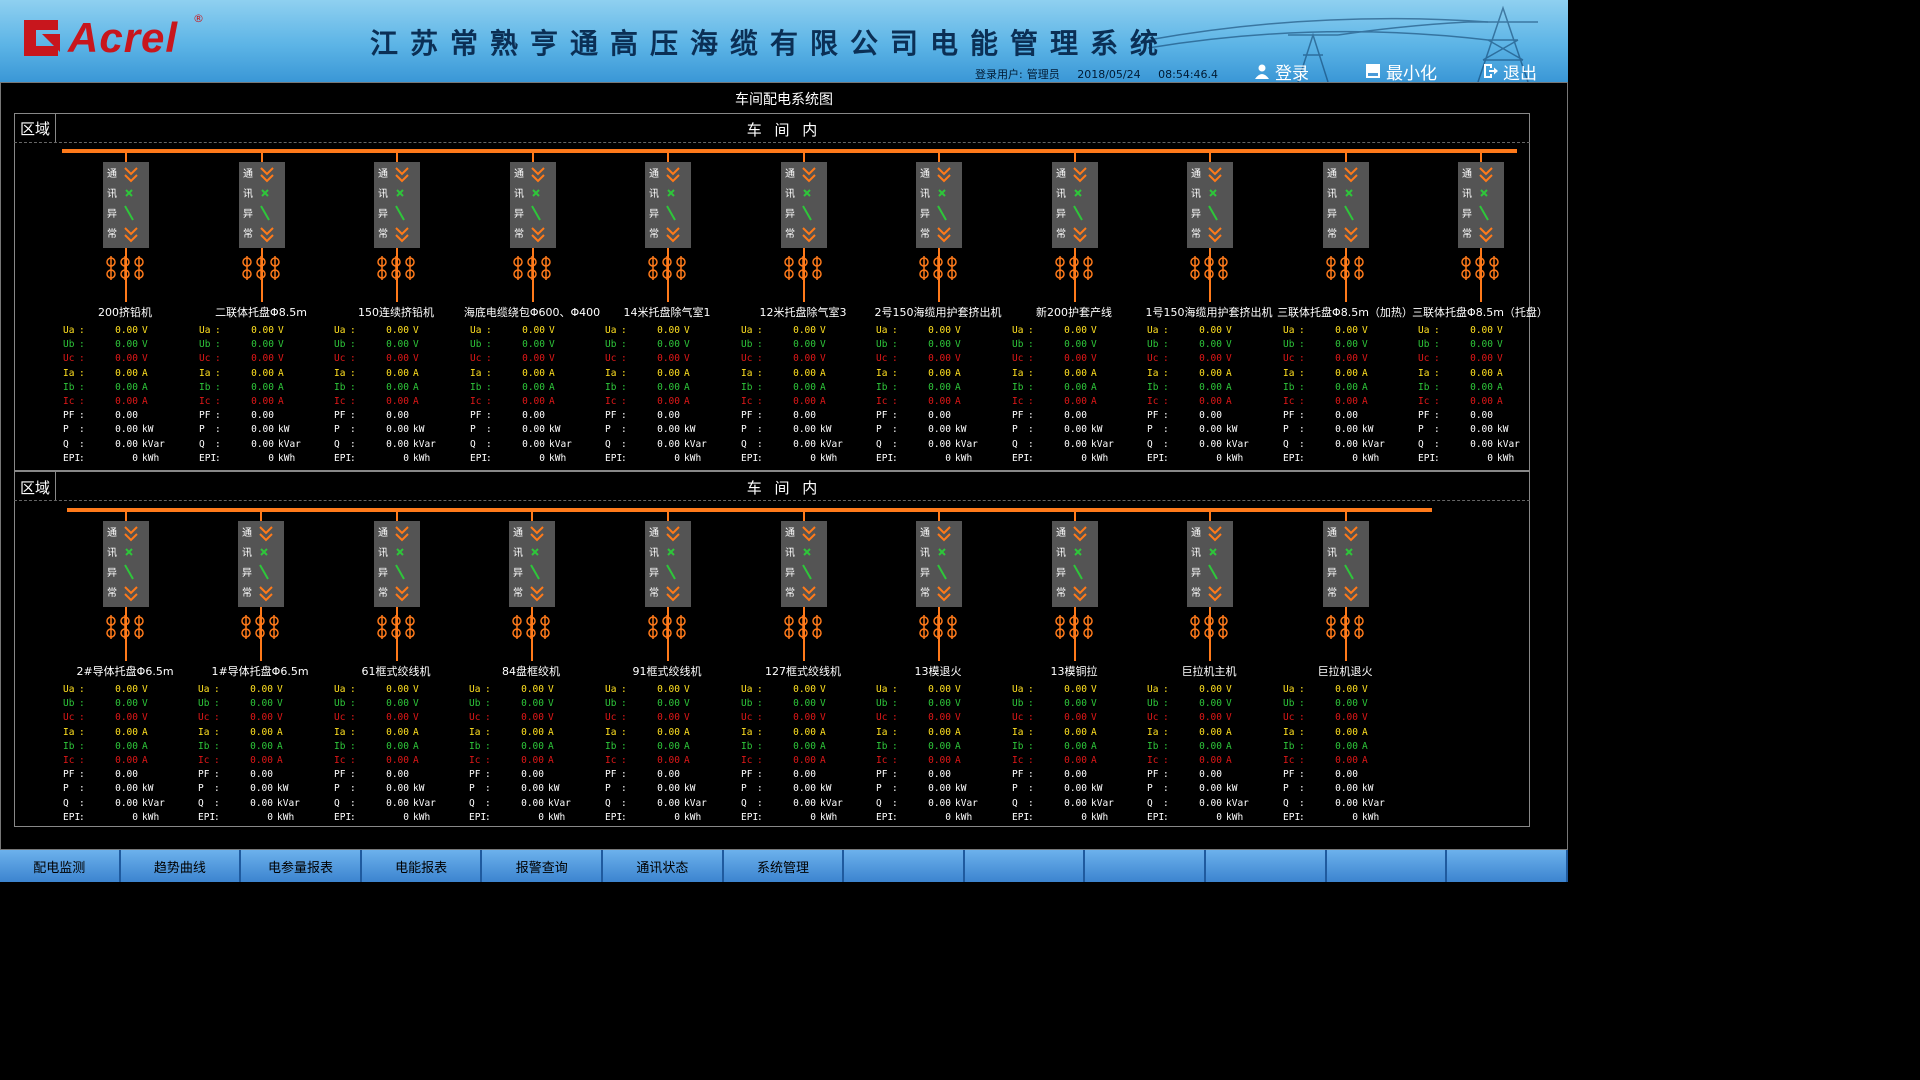 The width and height of the screenshot is (1920, 1080). What do you see at coordinates (287, 458) in the screenshot?
I see `measurement-unit: kWh` at bounding box center [287, 458].